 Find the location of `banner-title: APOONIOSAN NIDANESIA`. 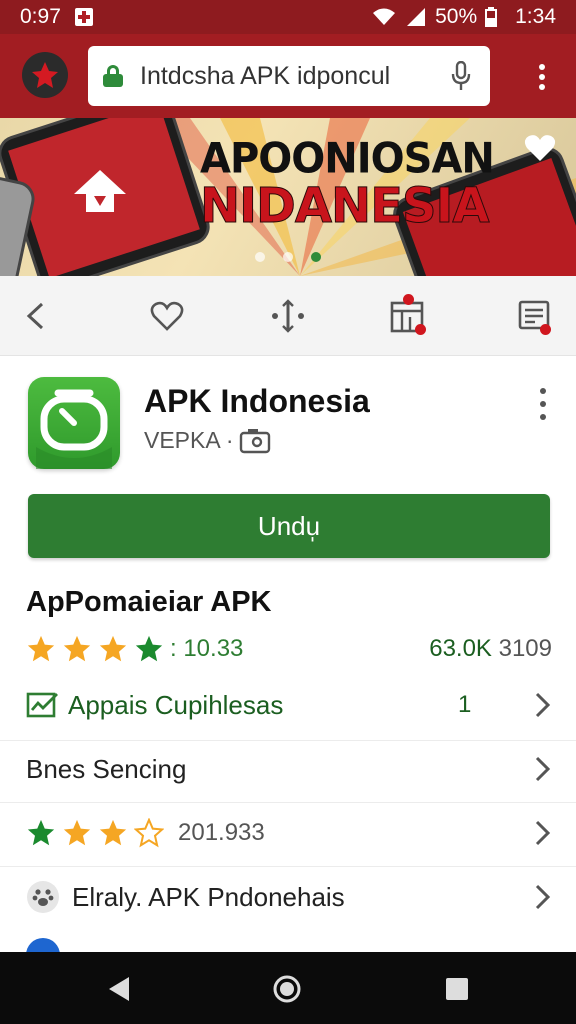

banner-title: APOONIOSAN NIDANESIA is located at coordinates (347, 184).